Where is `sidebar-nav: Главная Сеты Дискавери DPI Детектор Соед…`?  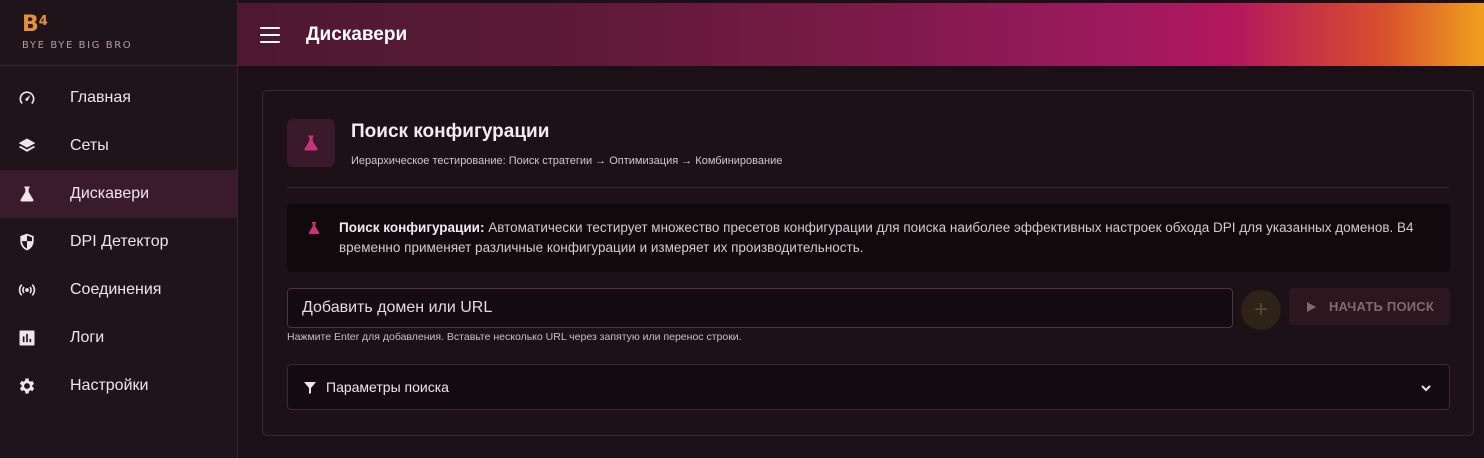
sidebar-nav: Главная Сеты Дискавери DPI Детектор Соед… is located at coordinates (118, 238).